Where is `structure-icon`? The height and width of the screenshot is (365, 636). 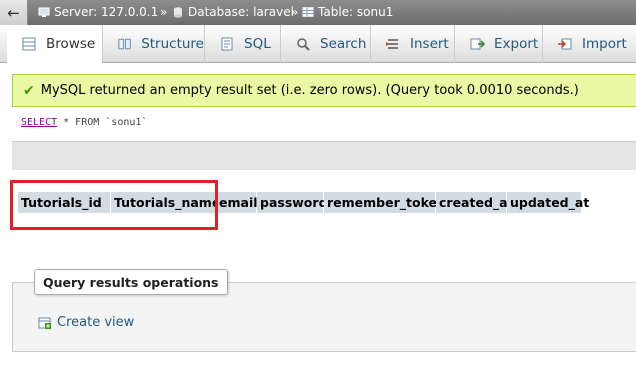 structure-icon is located at coordinates (124, 44).